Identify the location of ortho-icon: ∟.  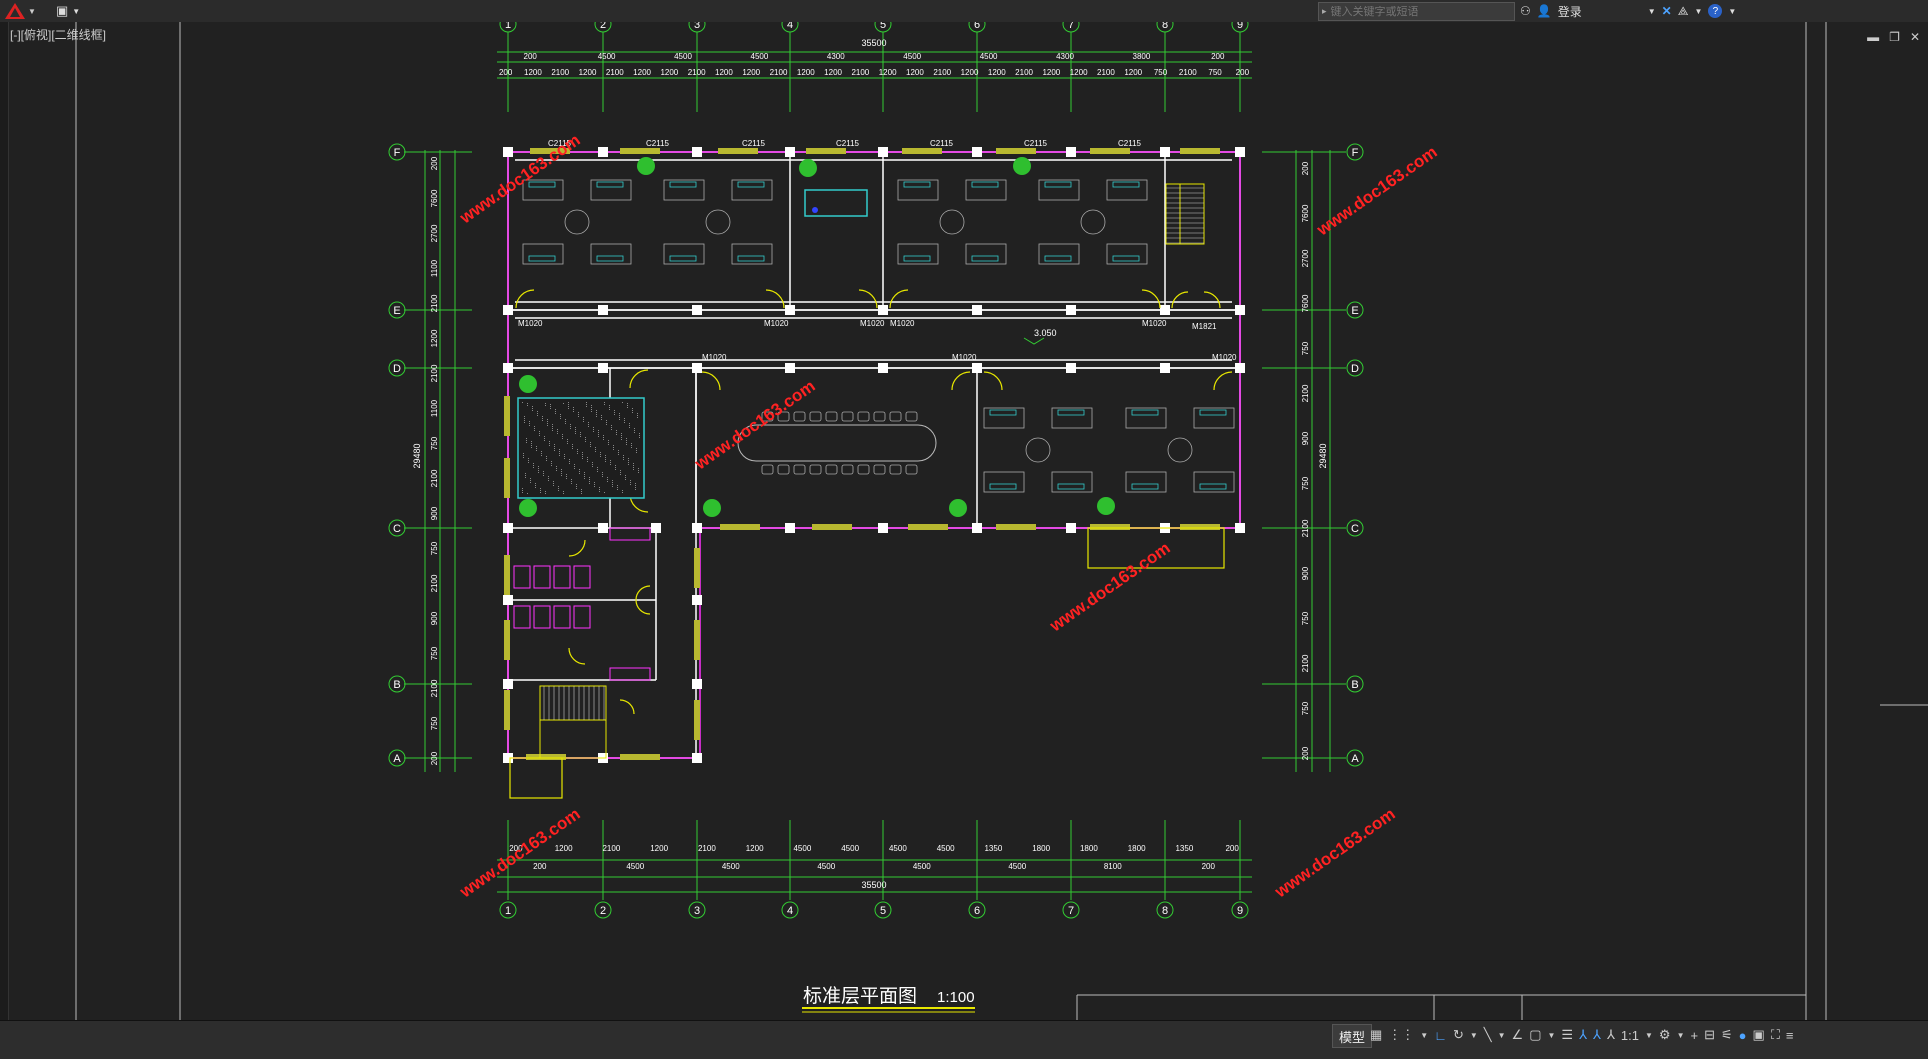
(1440, 1035).